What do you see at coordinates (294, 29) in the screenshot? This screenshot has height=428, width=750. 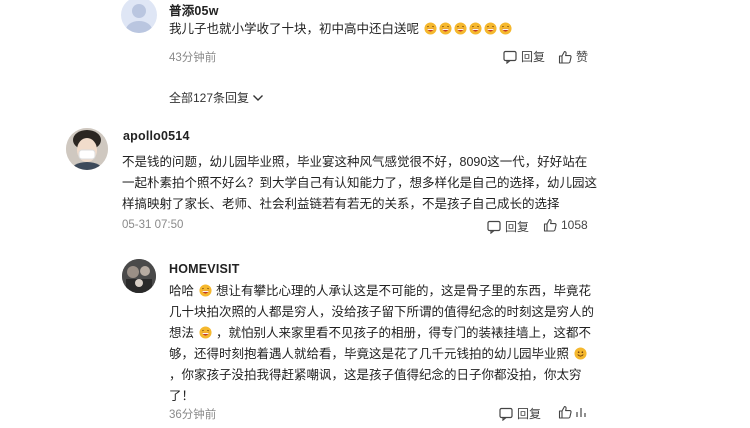 I see `comment-body: 我儿子也就小学收了十块，初中高中还白送呢` at bounding box center [294, 29].